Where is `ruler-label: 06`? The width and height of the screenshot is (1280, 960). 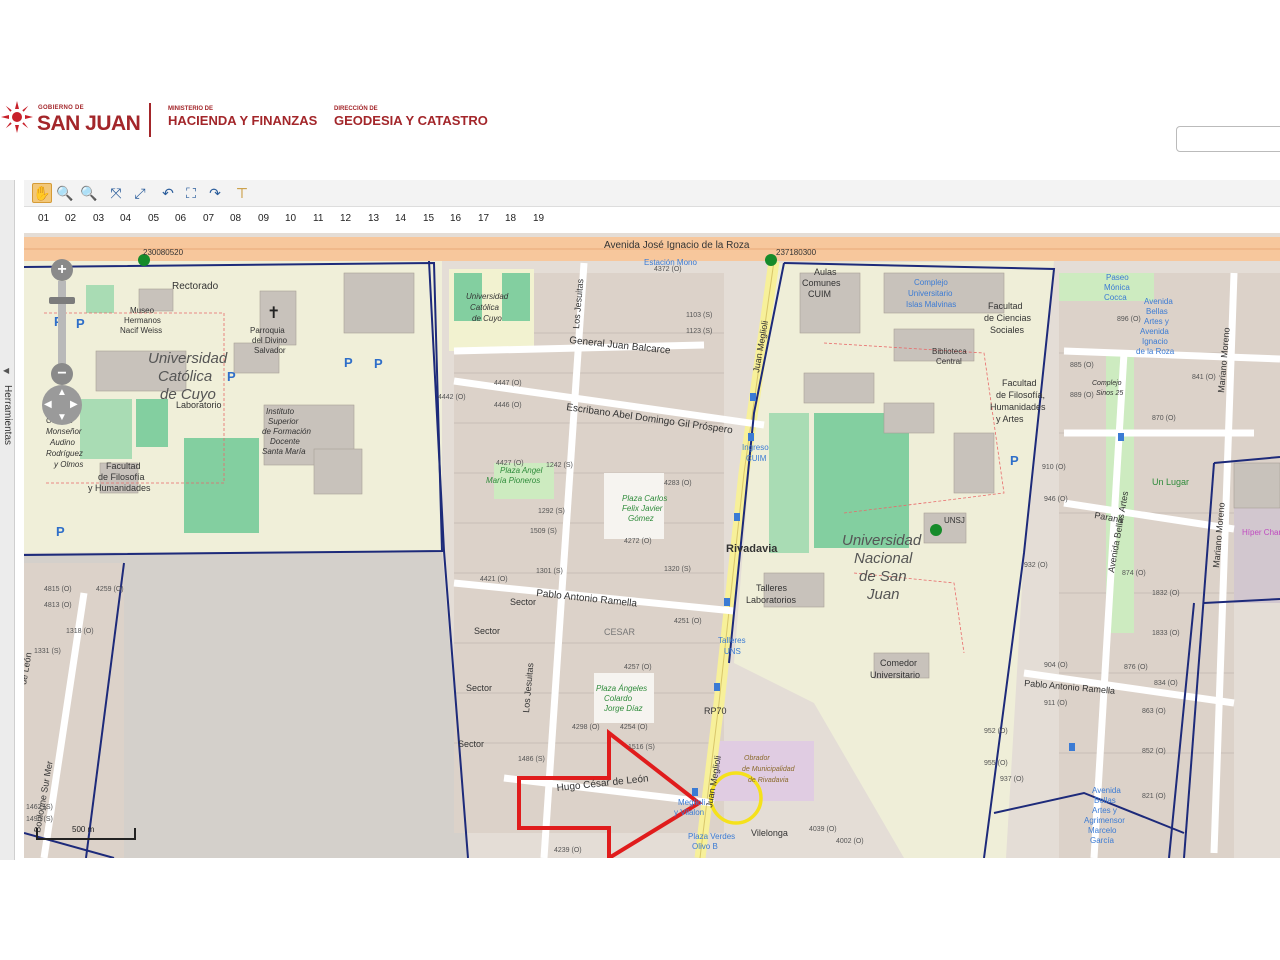 ruler-label: 06 is located at coordinates (181, 218).